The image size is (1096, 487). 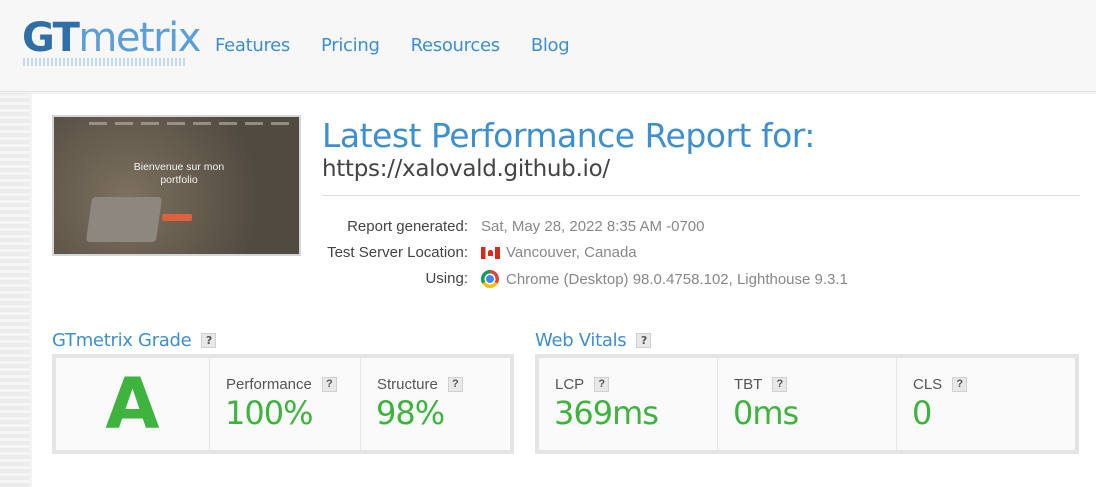 I want to click on logo-metrix: metrix, so click(x=139, y=38).